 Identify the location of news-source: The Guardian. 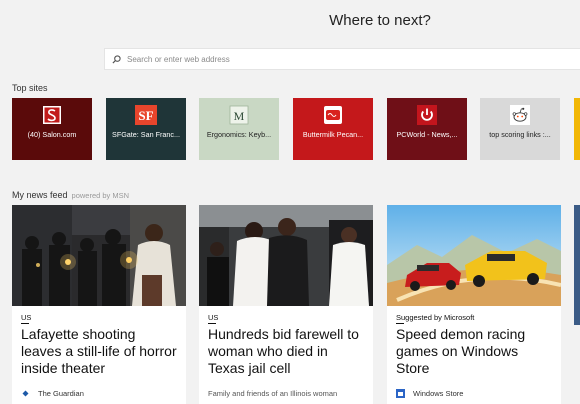
(52, 393).